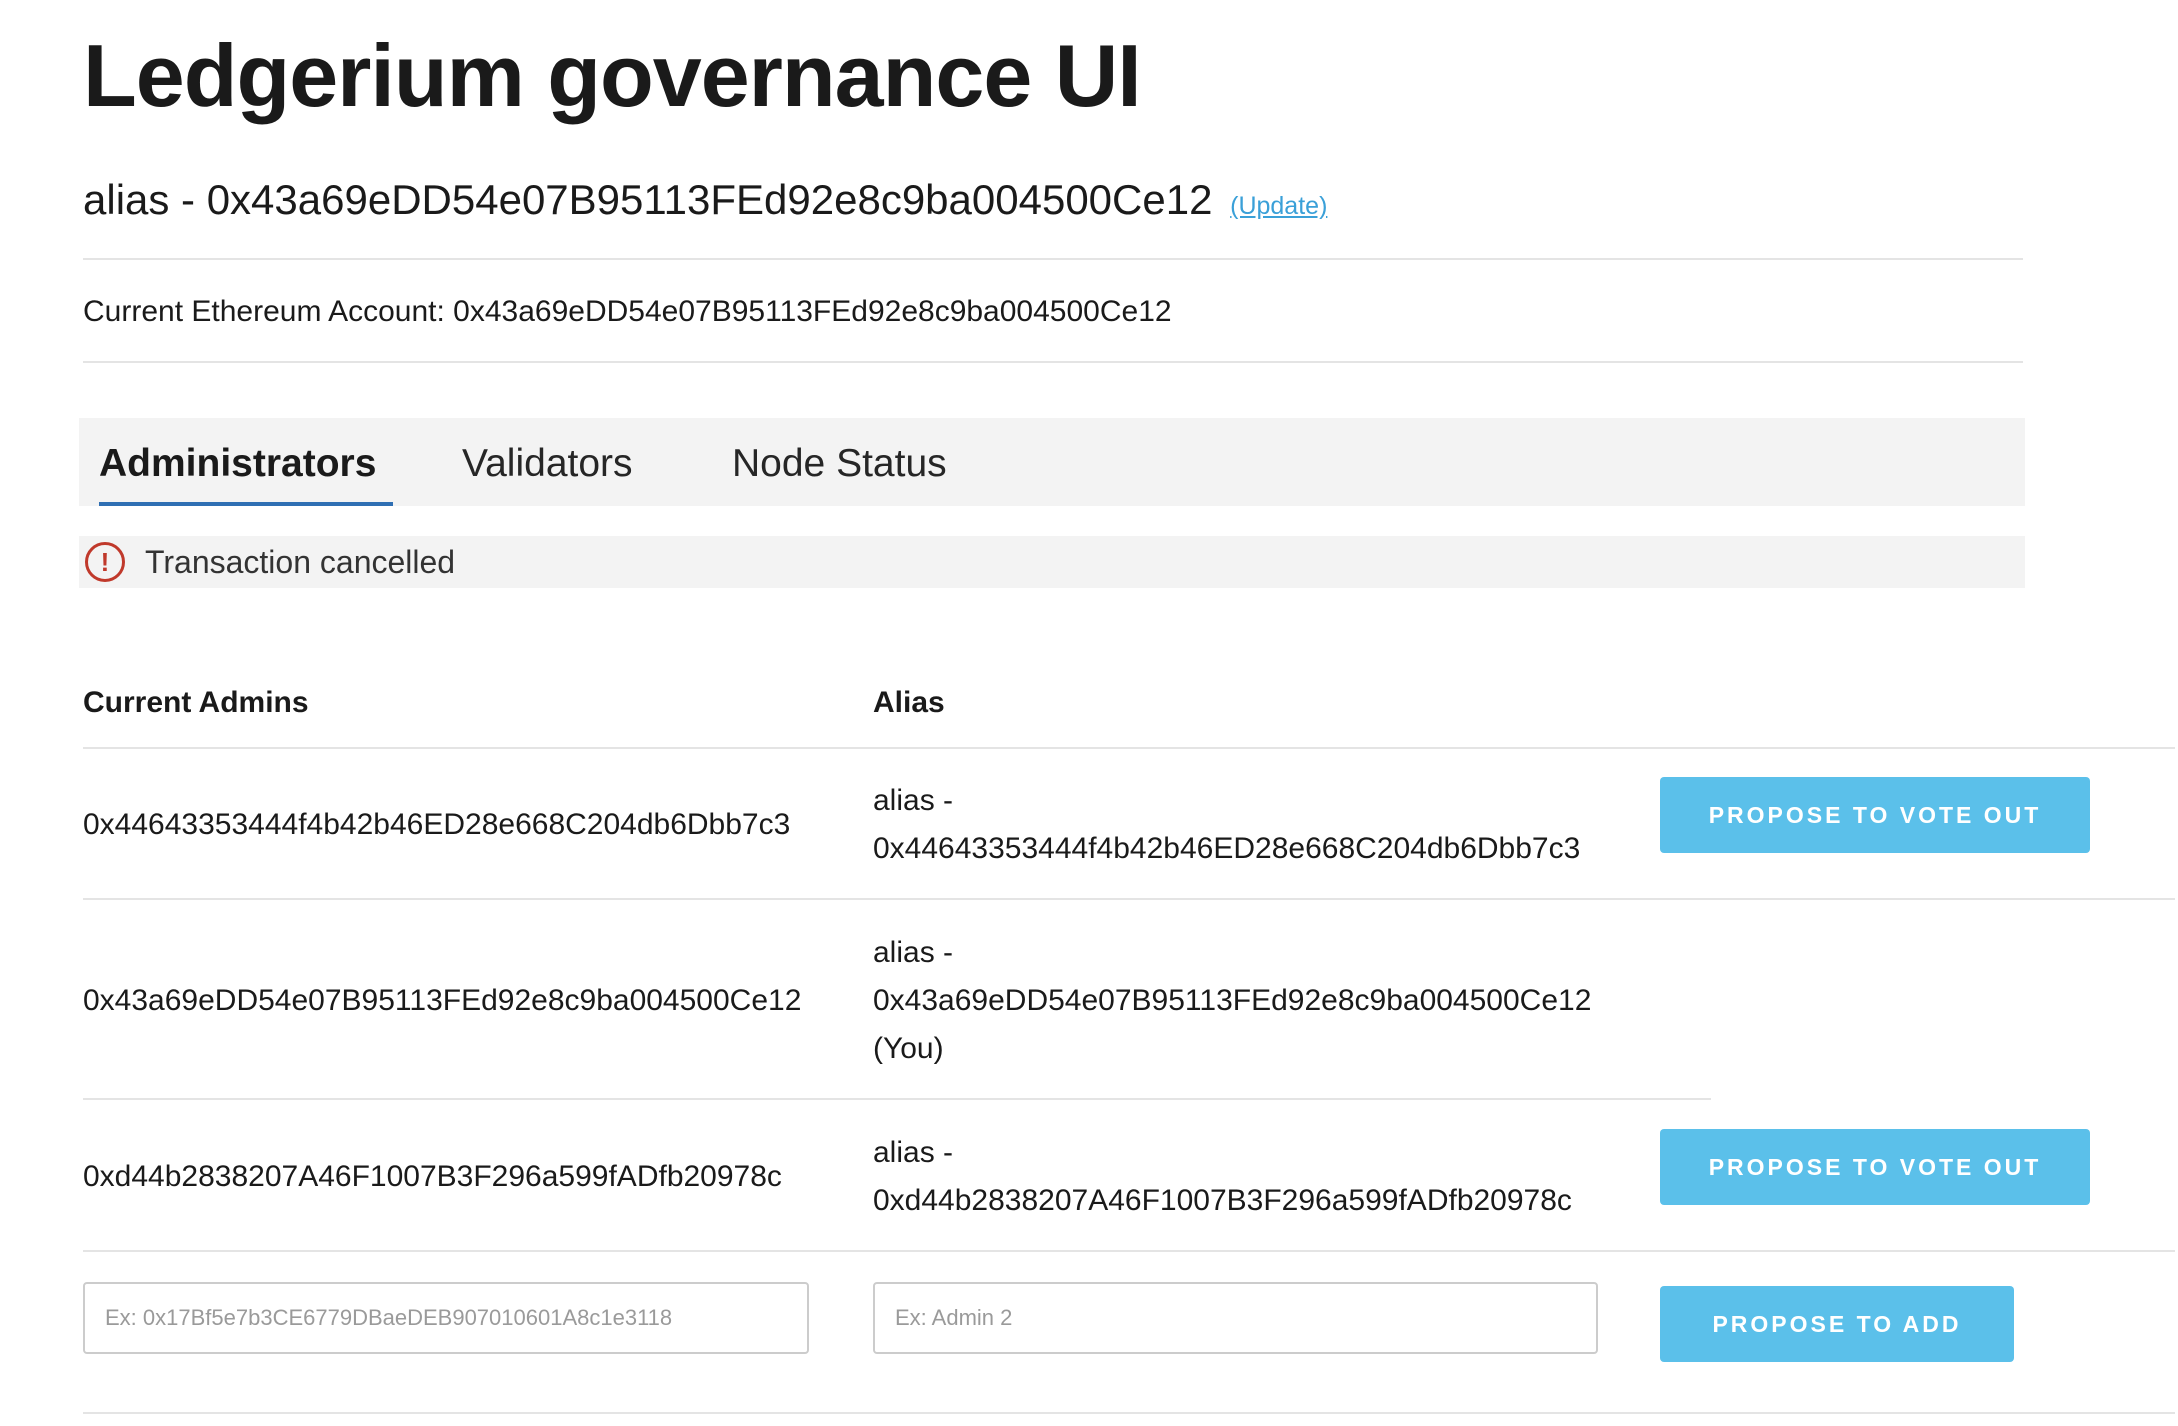 The height and width of the screenshot is (1426, 2178). What do you see at coordinates (908, 1048) in the screenshot?
I see `you-indicator: (You)` at bounding box center [908, 1048].